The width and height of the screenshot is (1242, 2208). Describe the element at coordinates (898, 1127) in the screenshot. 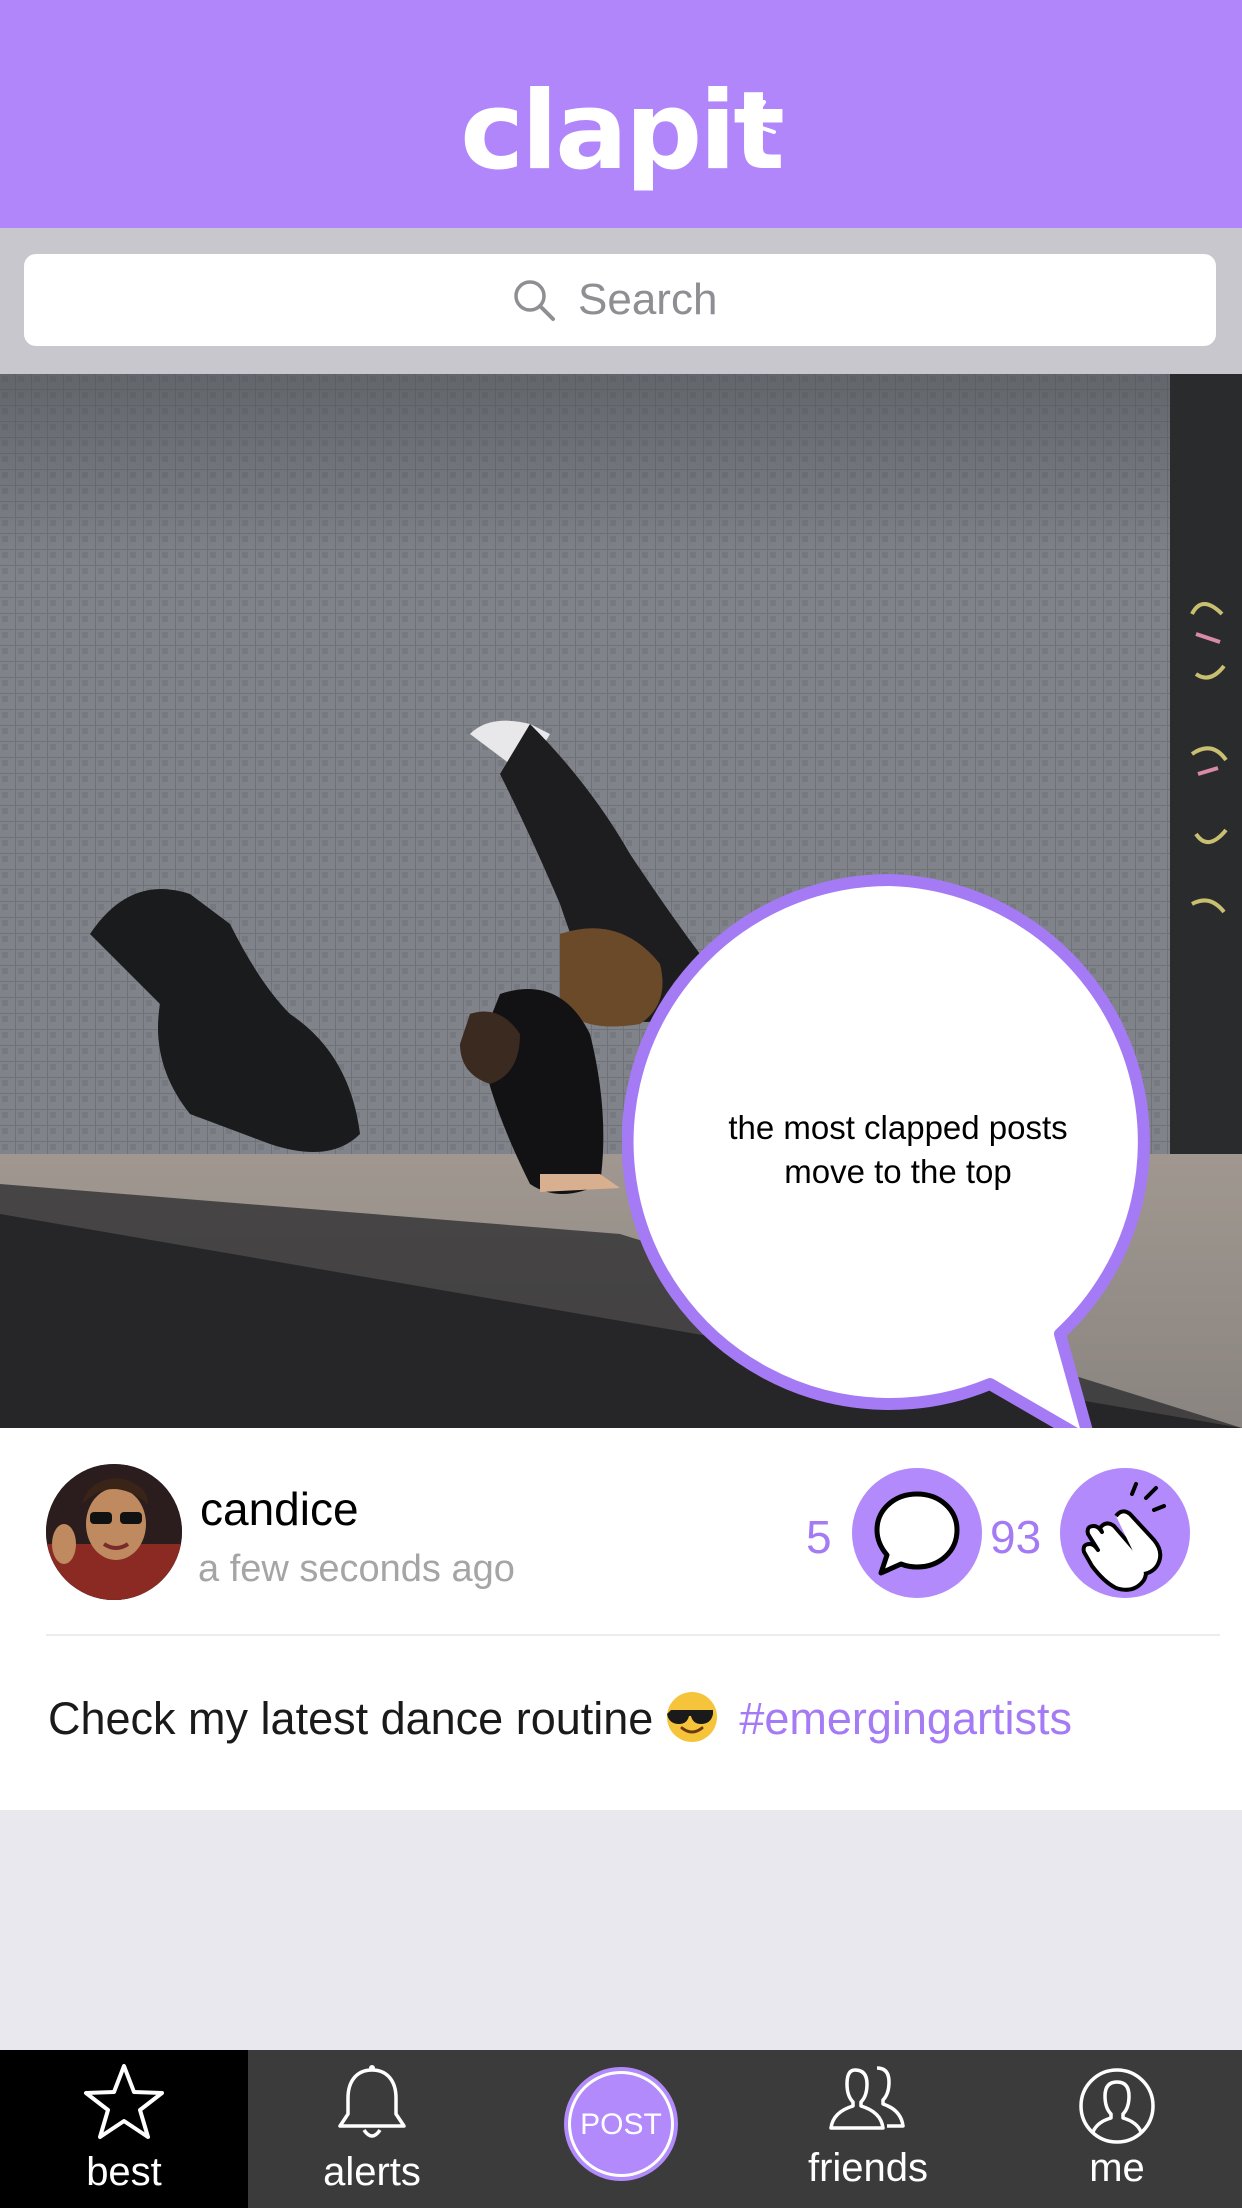

I see `tooltip-line-1: the most clapped posts` at that location.